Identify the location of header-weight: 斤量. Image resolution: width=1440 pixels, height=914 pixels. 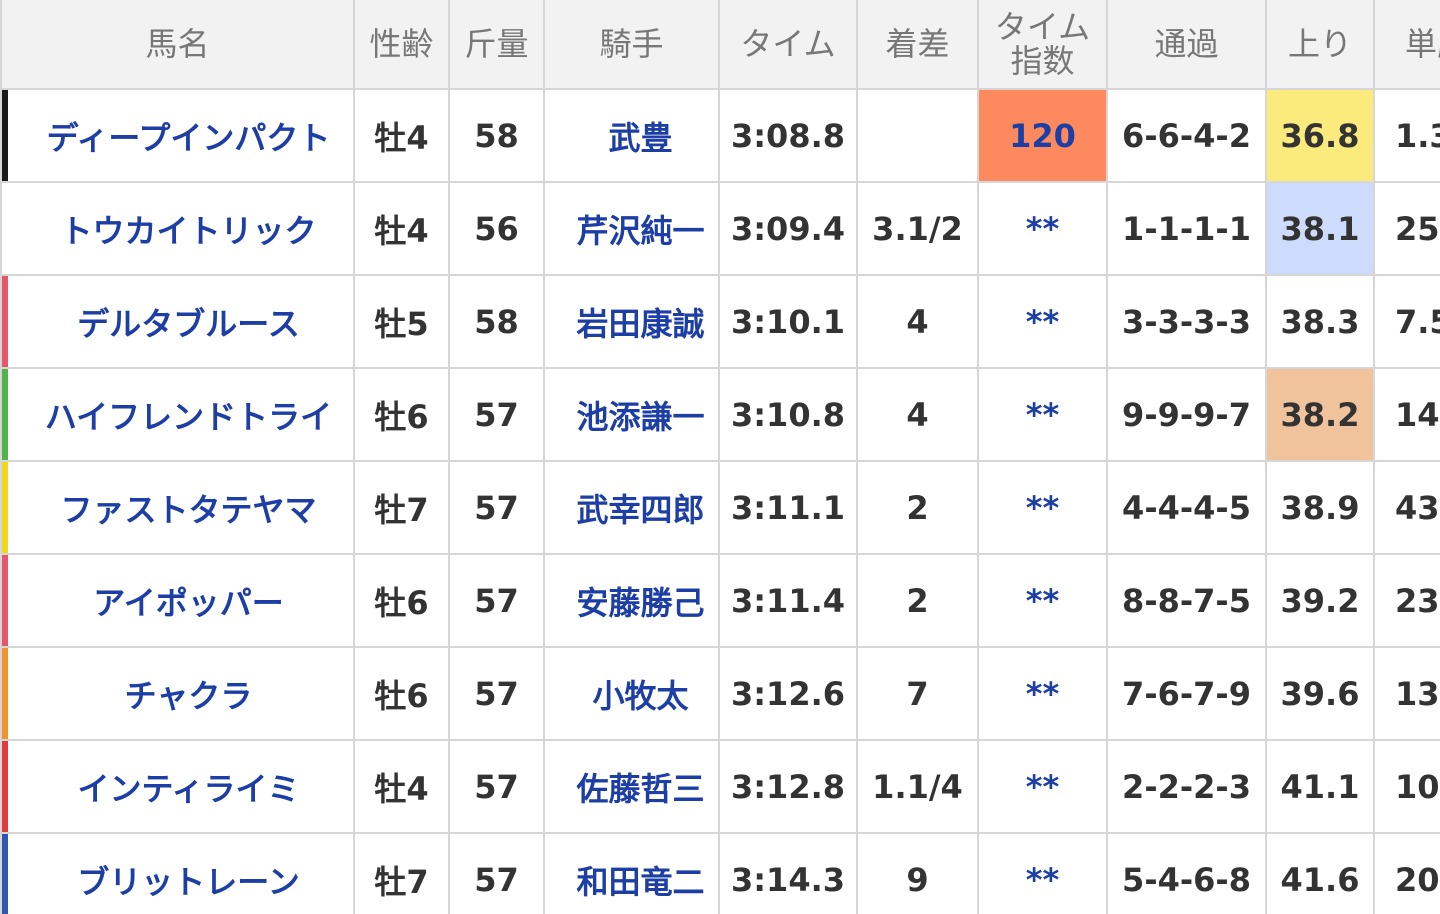
(496, 45).